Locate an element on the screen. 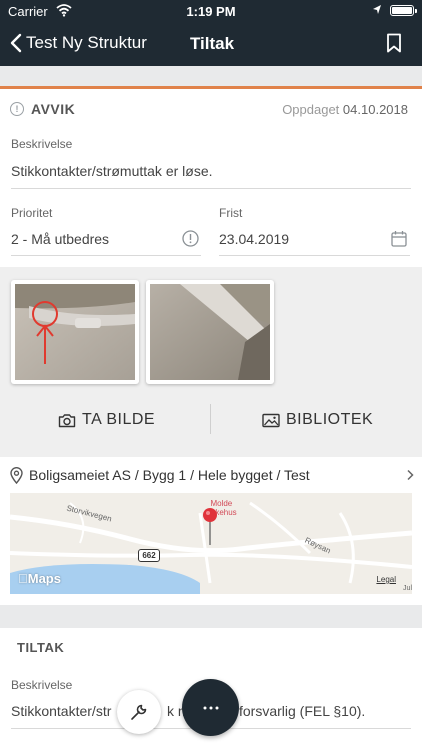 The height and width of the screenshot is (750, 422). description-underline is located at coordinates (211, 188).